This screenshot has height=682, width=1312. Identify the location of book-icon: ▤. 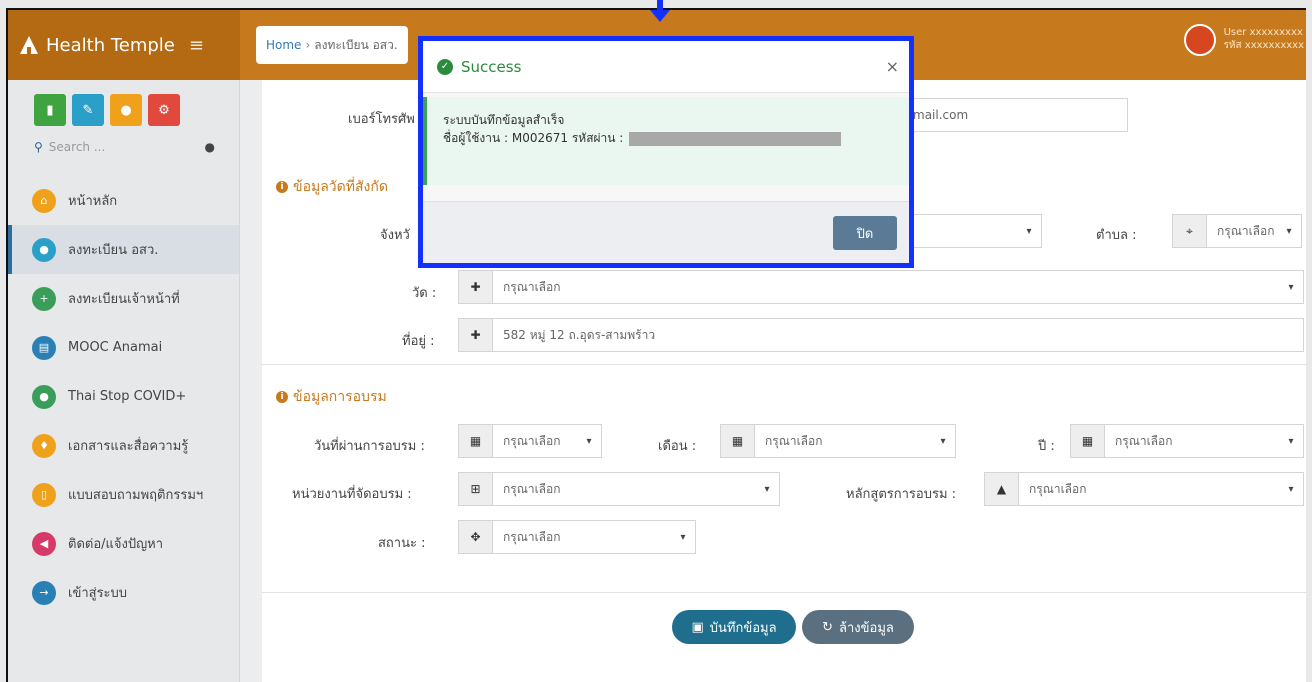
(44, 347).